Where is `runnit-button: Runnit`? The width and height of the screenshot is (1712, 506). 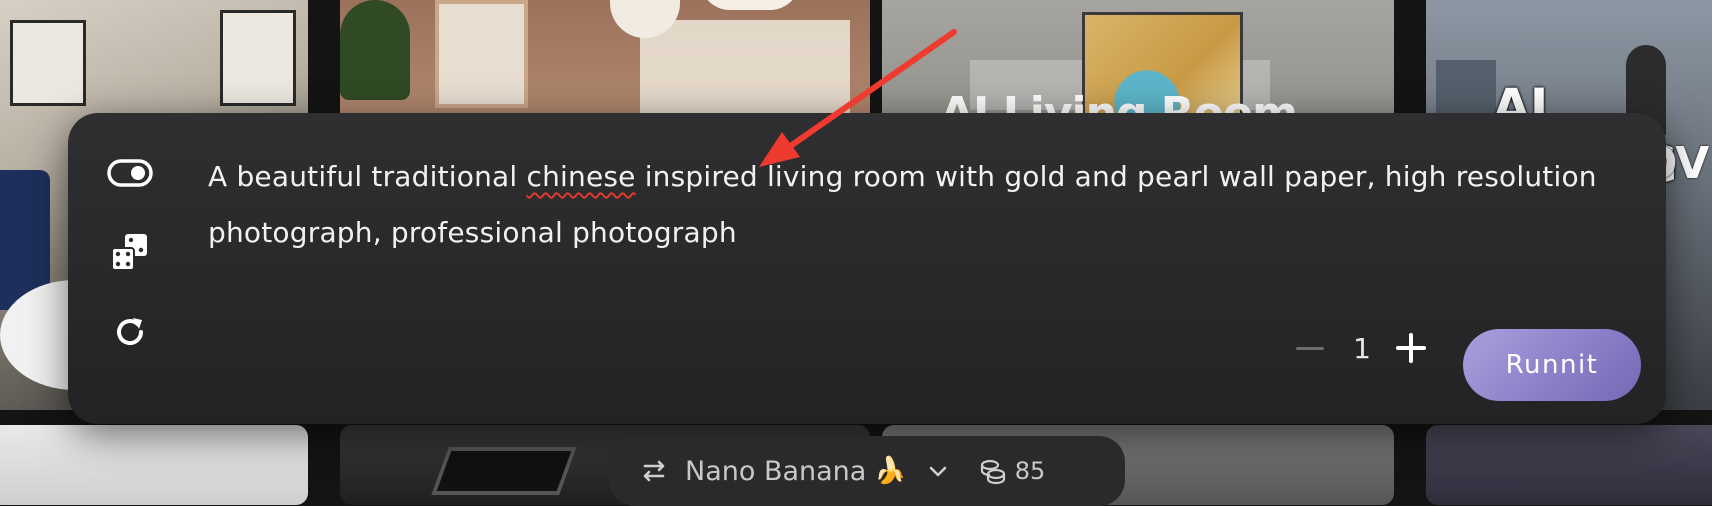
runnit-button: Runnit is located at coordinates (1552, 365).